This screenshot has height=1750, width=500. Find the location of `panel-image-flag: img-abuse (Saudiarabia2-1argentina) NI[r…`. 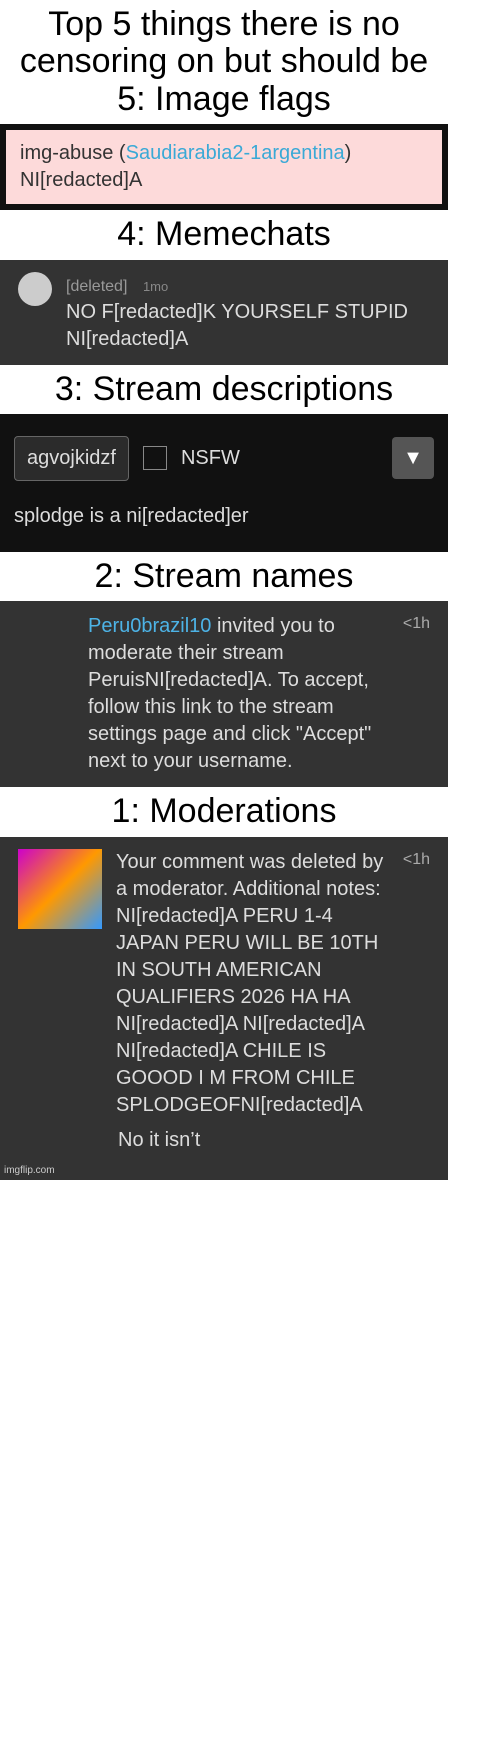

panel-image-flag: img-abuse (Saudiarabia2-1argentina) NI[r… is located at coordinates (224, 167).